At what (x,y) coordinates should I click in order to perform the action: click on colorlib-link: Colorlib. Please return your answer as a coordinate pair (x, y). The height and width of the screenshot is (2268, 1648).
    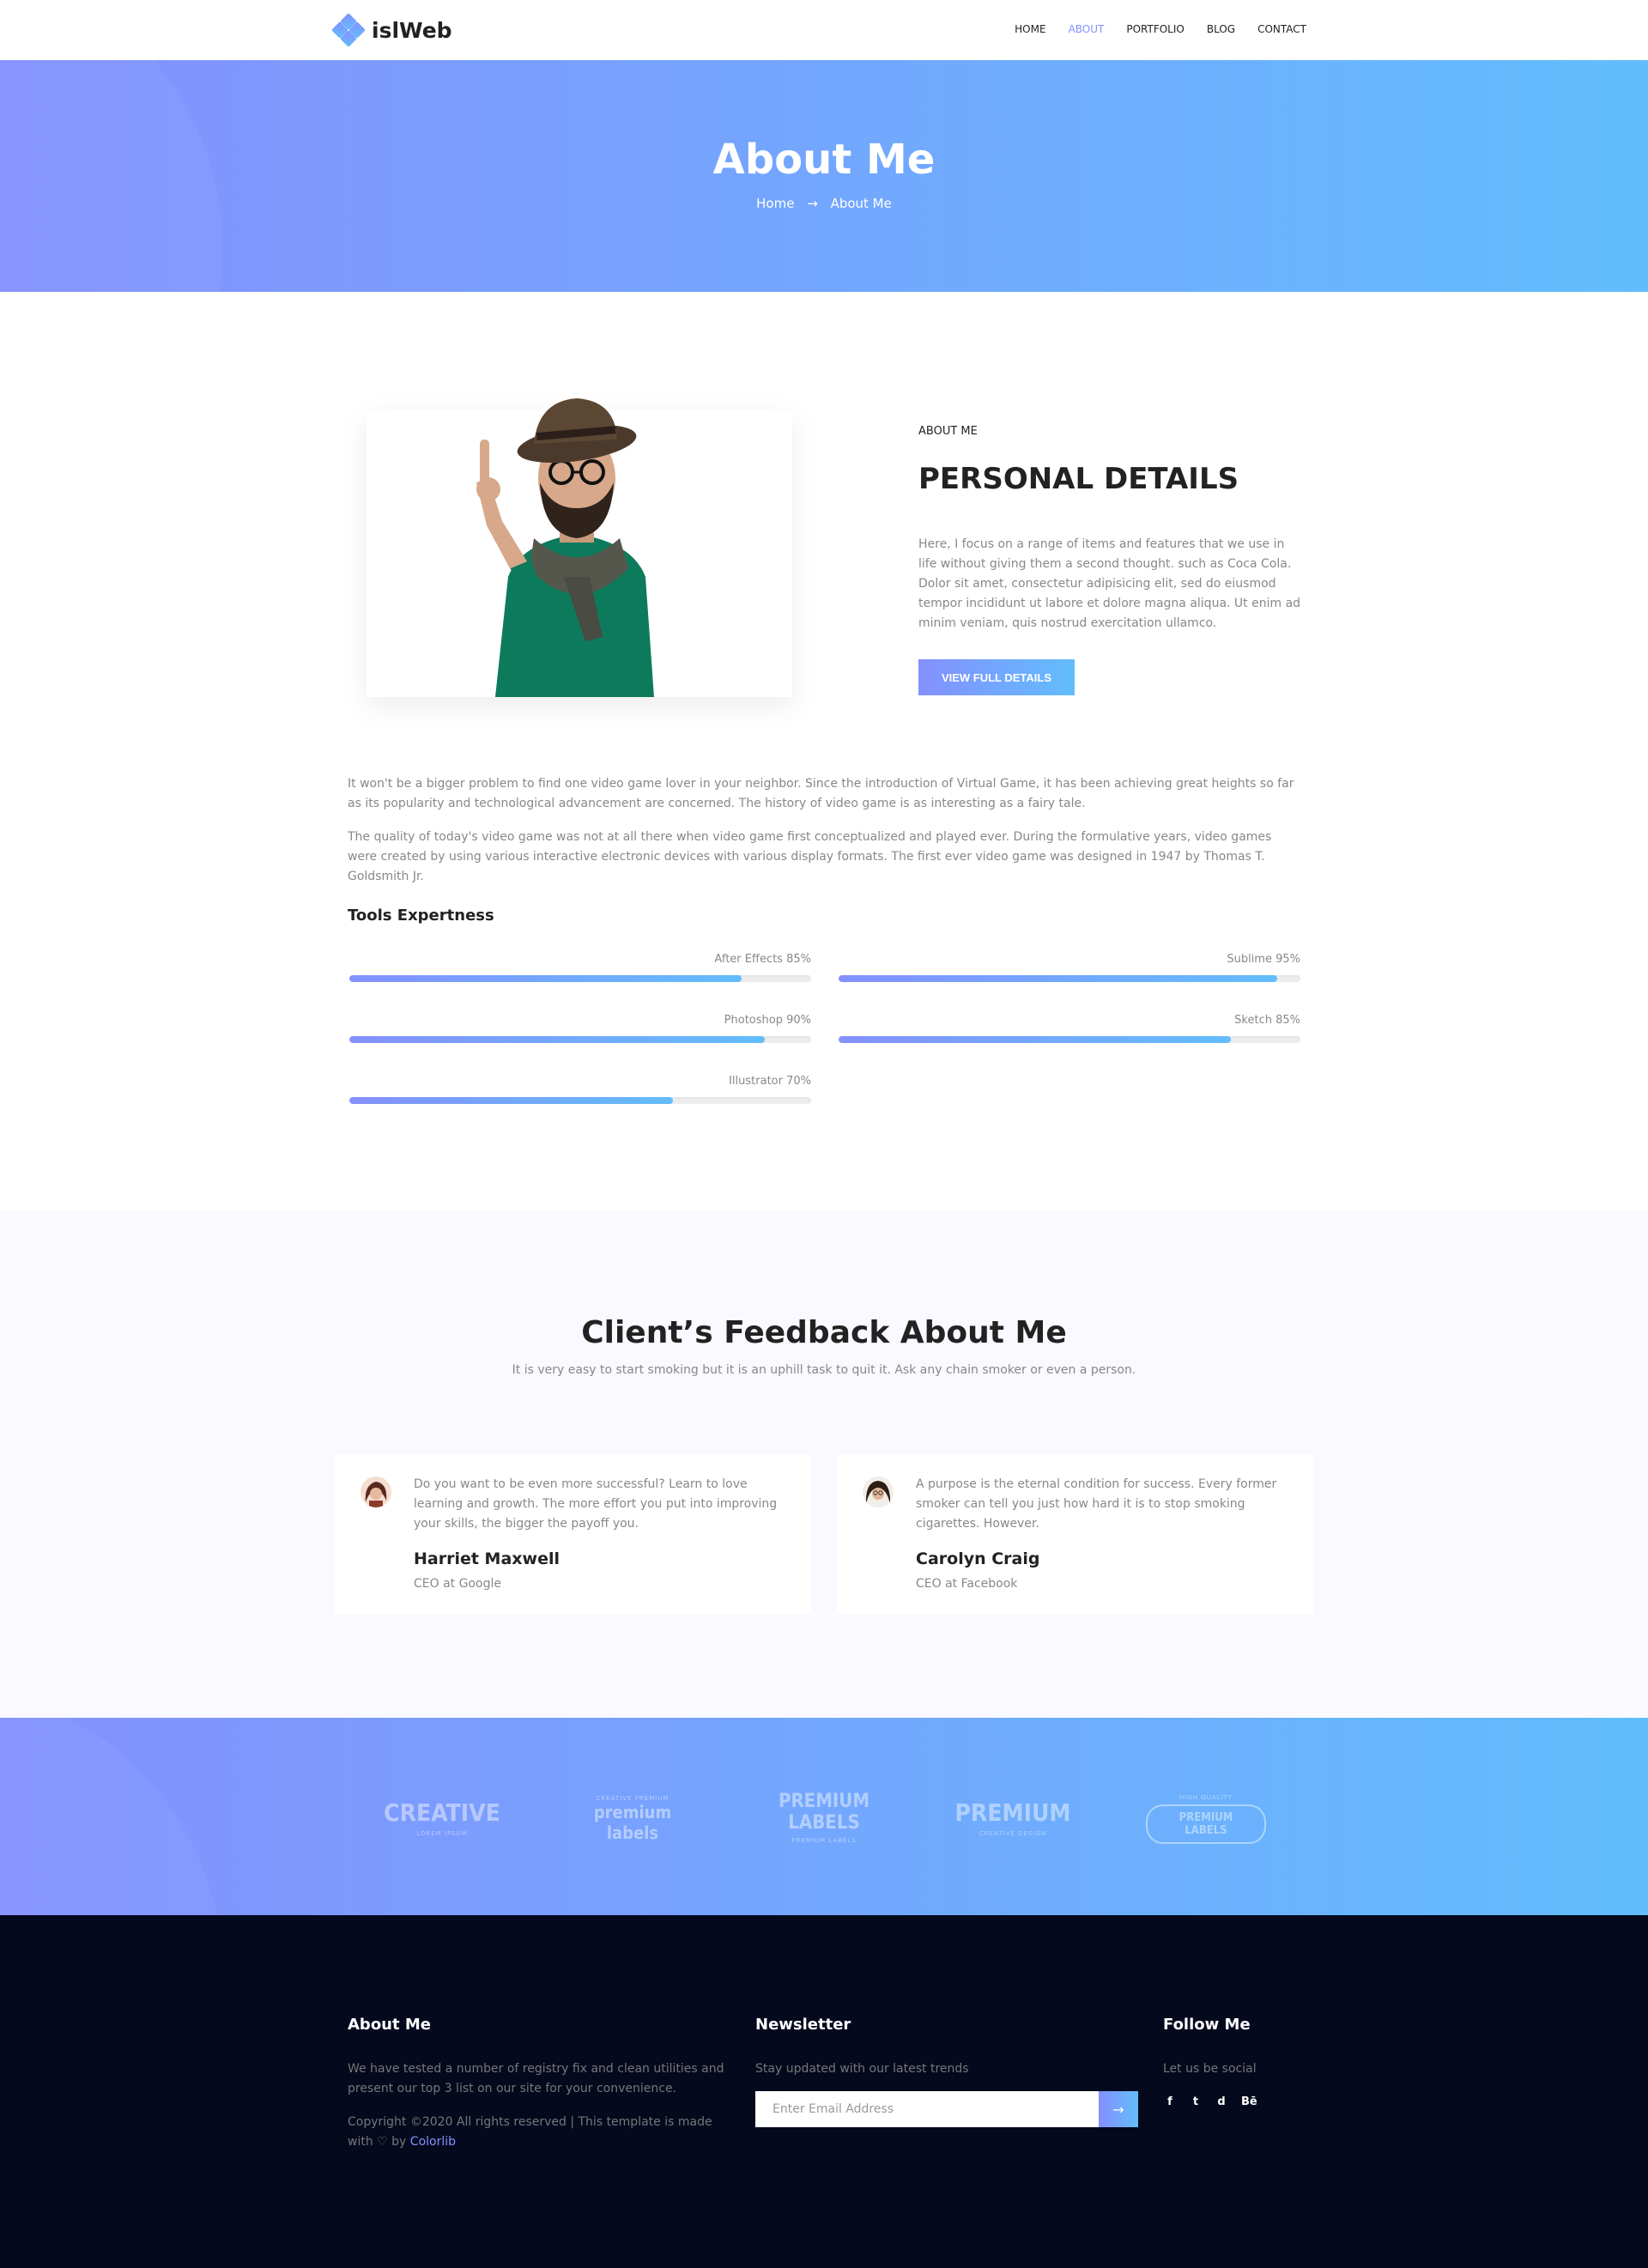
    Looking at the image, I should click on (433, 2142).